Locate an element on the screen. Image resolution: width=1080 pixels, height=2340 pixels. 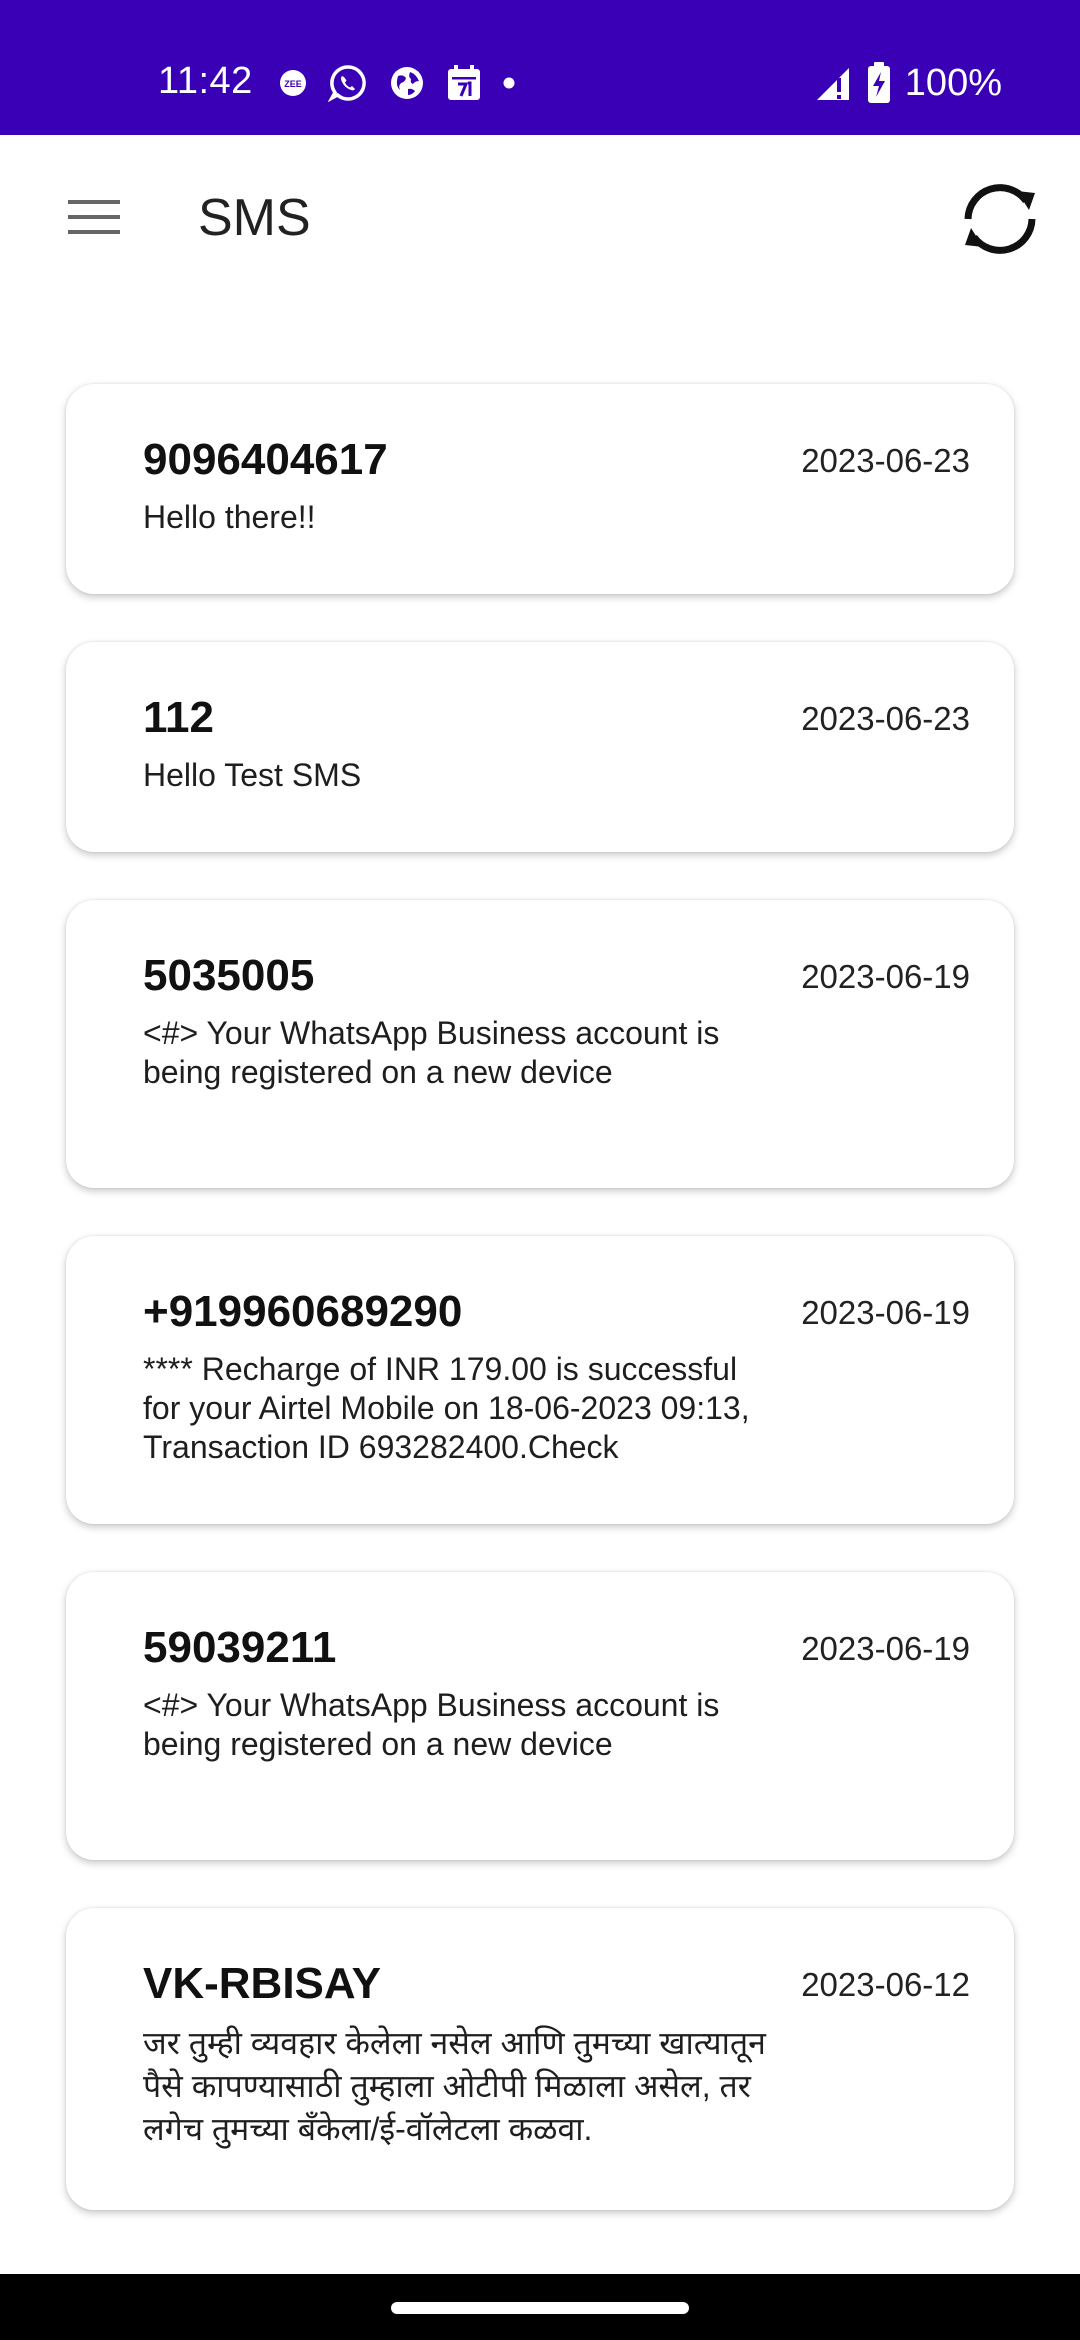
home-gesture-handle is located at coordinates (540, 2308).